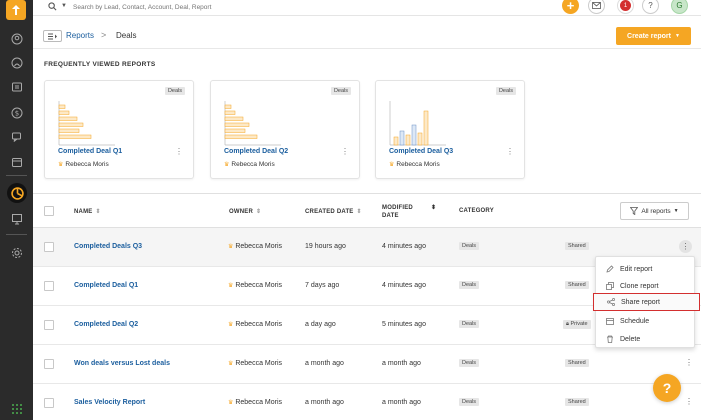 Image resolution: width=701 pixels, height=420 pixels. I want to click on report-filter-dropdown: All reports ▼, so click(654, 211).